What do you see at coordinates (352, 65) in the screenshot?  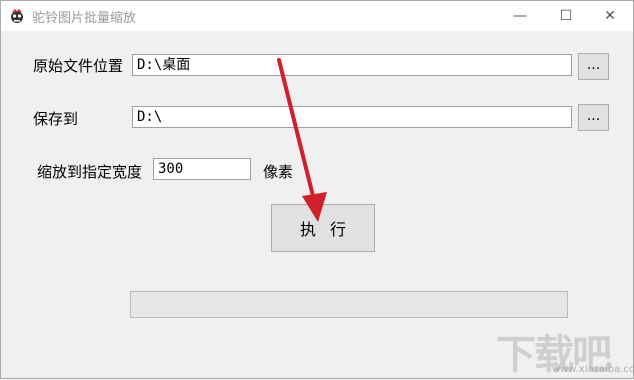 I see `source-path-input: D:\桌面` at bounding box center [352, 65].